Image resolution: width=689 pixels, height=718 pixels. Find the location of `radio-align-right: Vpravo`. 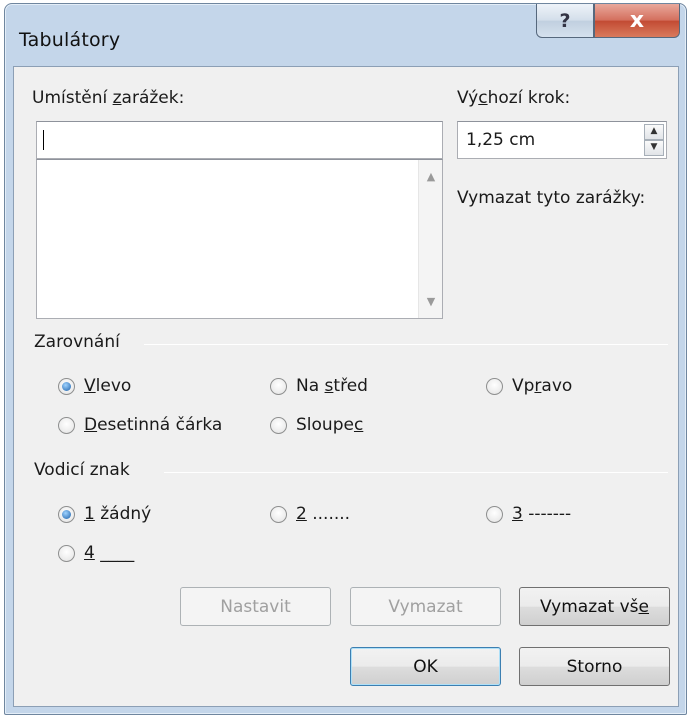

radio-align-right: Vpravo is located at coordinates (529, 386).